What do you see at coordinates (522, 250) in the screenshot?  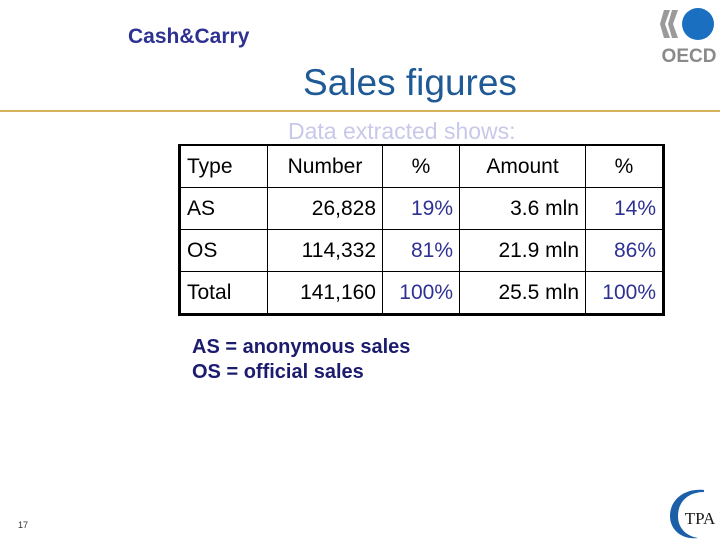 I see `cell-amount: 21.9 mln` at bounding box center [522, 250].